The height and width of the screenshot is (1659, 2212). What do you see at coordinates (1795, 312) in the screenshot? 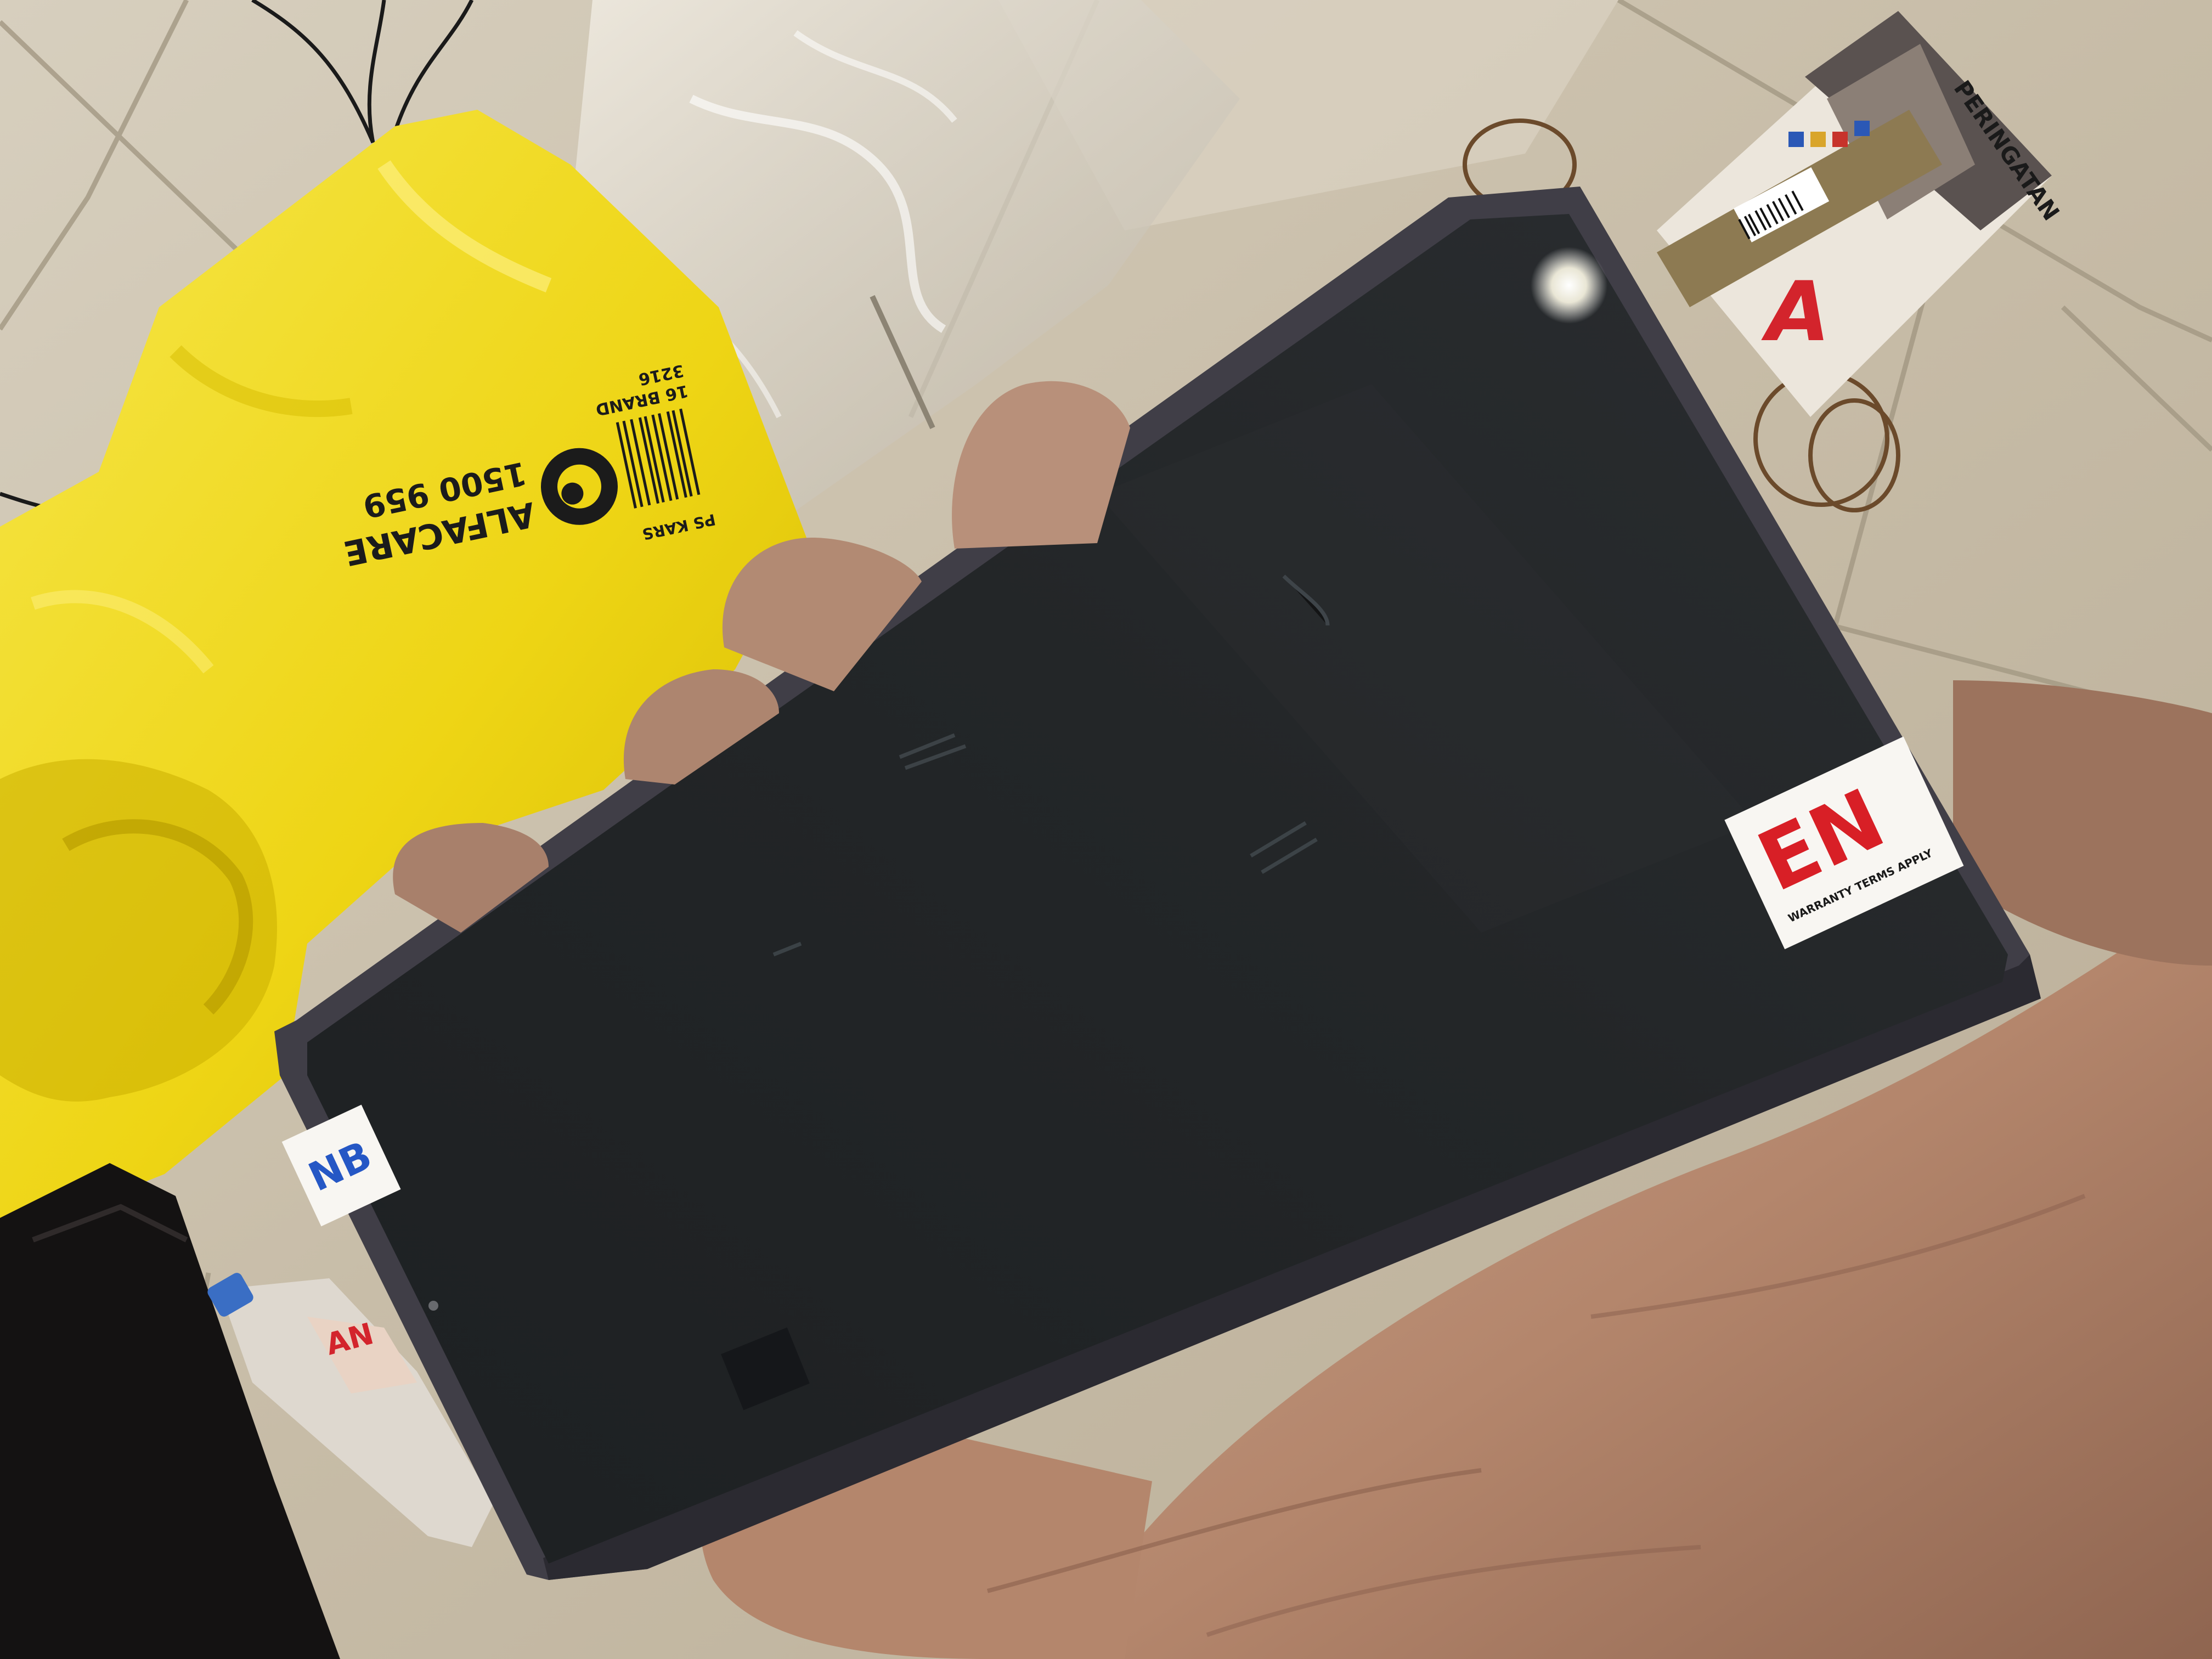
I see `box-front-logo: A` at bounding box center [1795, 312].